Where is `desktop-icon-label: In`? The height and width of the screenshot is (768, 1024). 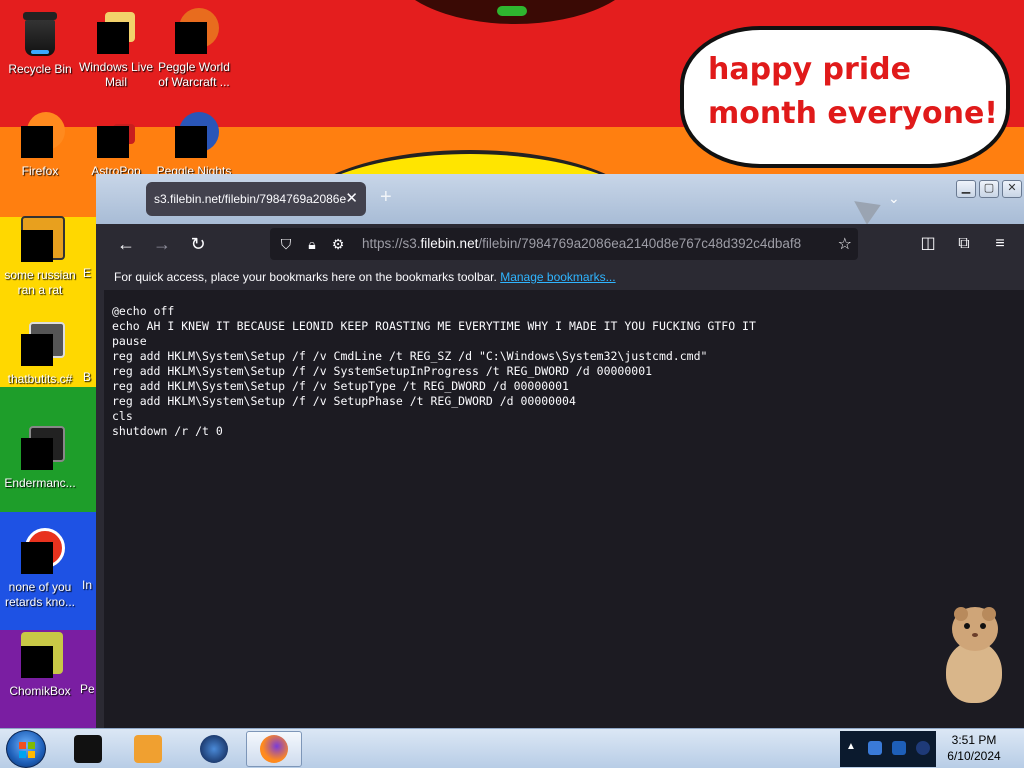
desktop-icon-label: In is located at coordinates (86, 585).